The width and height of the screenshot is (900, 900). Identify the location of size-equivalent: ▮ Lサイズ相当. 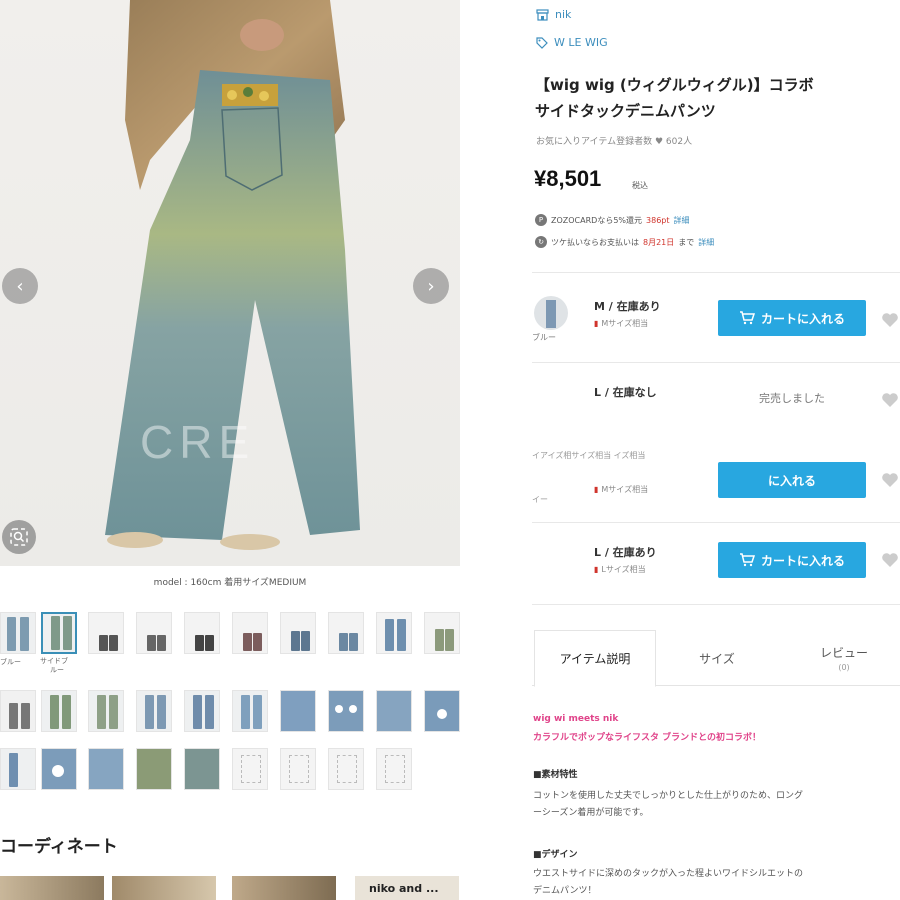
(620, 569).